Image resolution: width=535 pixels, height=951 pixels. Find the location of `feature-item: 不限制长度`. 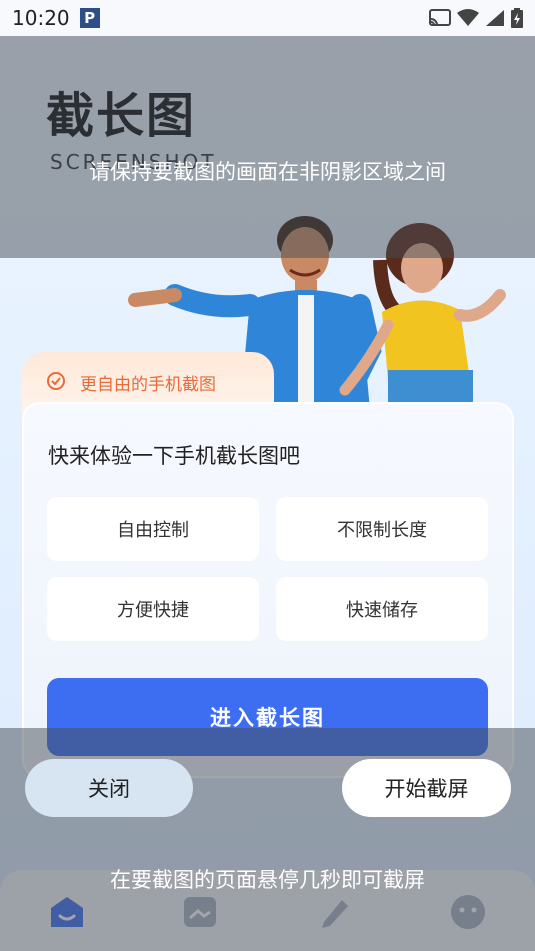

feature-item: 不限制长度 is located at coordinates (382, 529).